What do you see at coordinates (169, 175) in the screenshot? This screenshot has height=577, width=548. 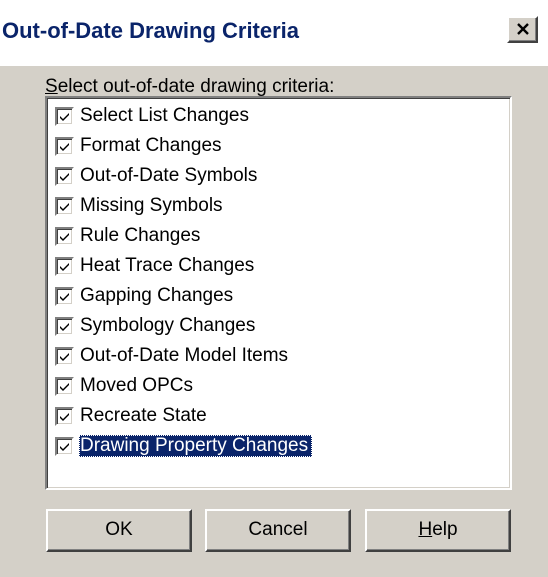 I see `criteria-item-label: Out-of-Date Symbols` at bounding box center [169, 175].